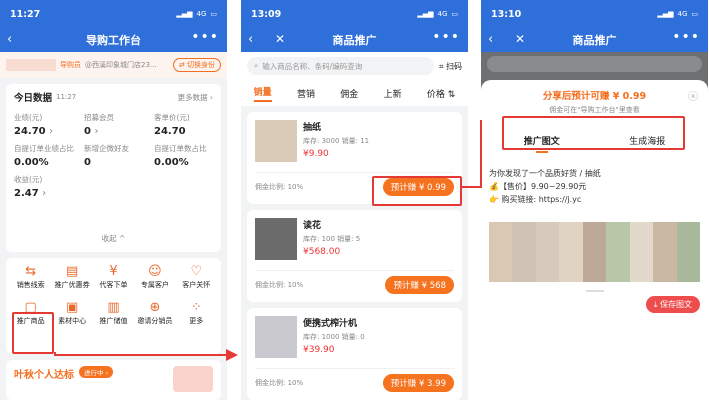 Image resolution: width=709 pixels, height=400 pixels. I want to click on blurred-image, so click(594, 252).